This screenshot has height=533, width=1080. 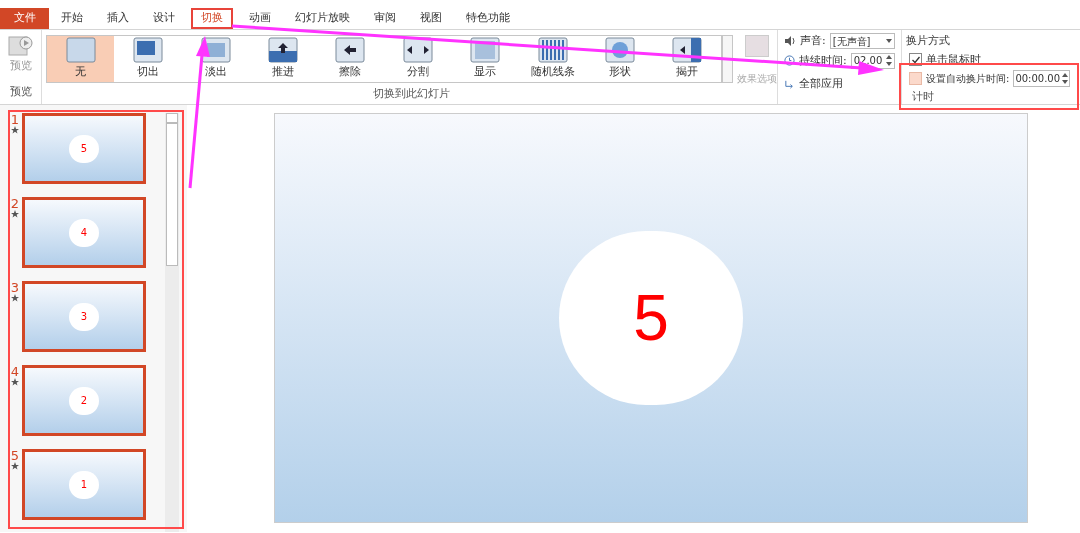 What do you see at coordinates (20, 91) in the screenshot?
I see `group-label: 预览` at bounding box center [20, 91].